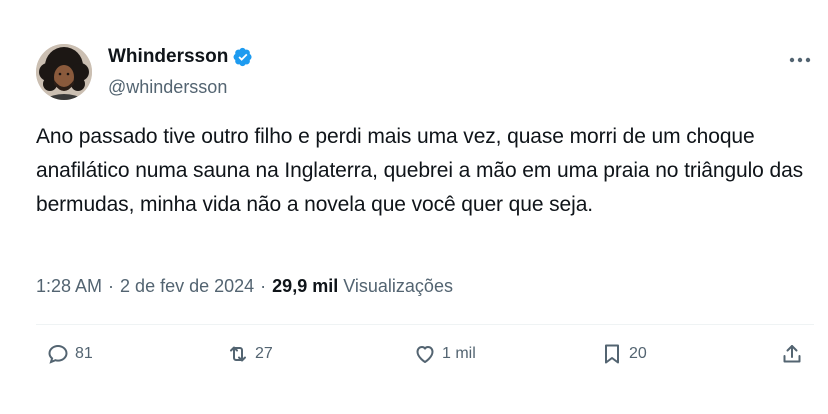  Describe the element at coordinates (612, 354) in the screenshot. I see `bookmark-icon` at that location.